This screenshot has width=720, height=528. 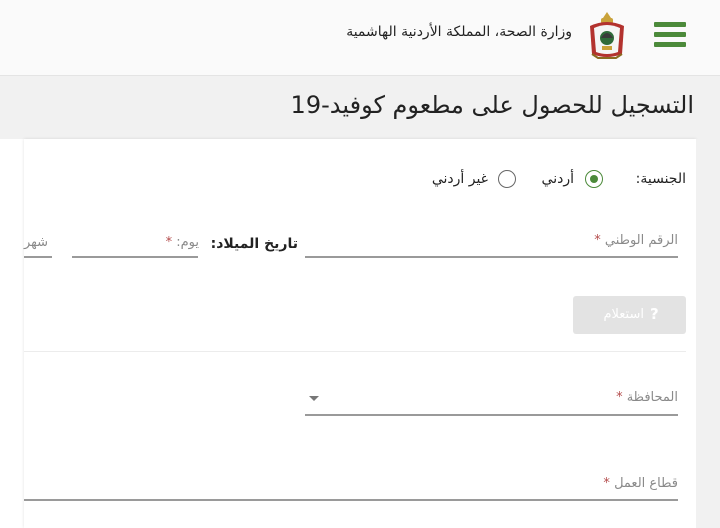 I want to click on ministry-name: وزارة الصحة، المملكة الأردنية الهاشمية, so click(x=459, y=32).